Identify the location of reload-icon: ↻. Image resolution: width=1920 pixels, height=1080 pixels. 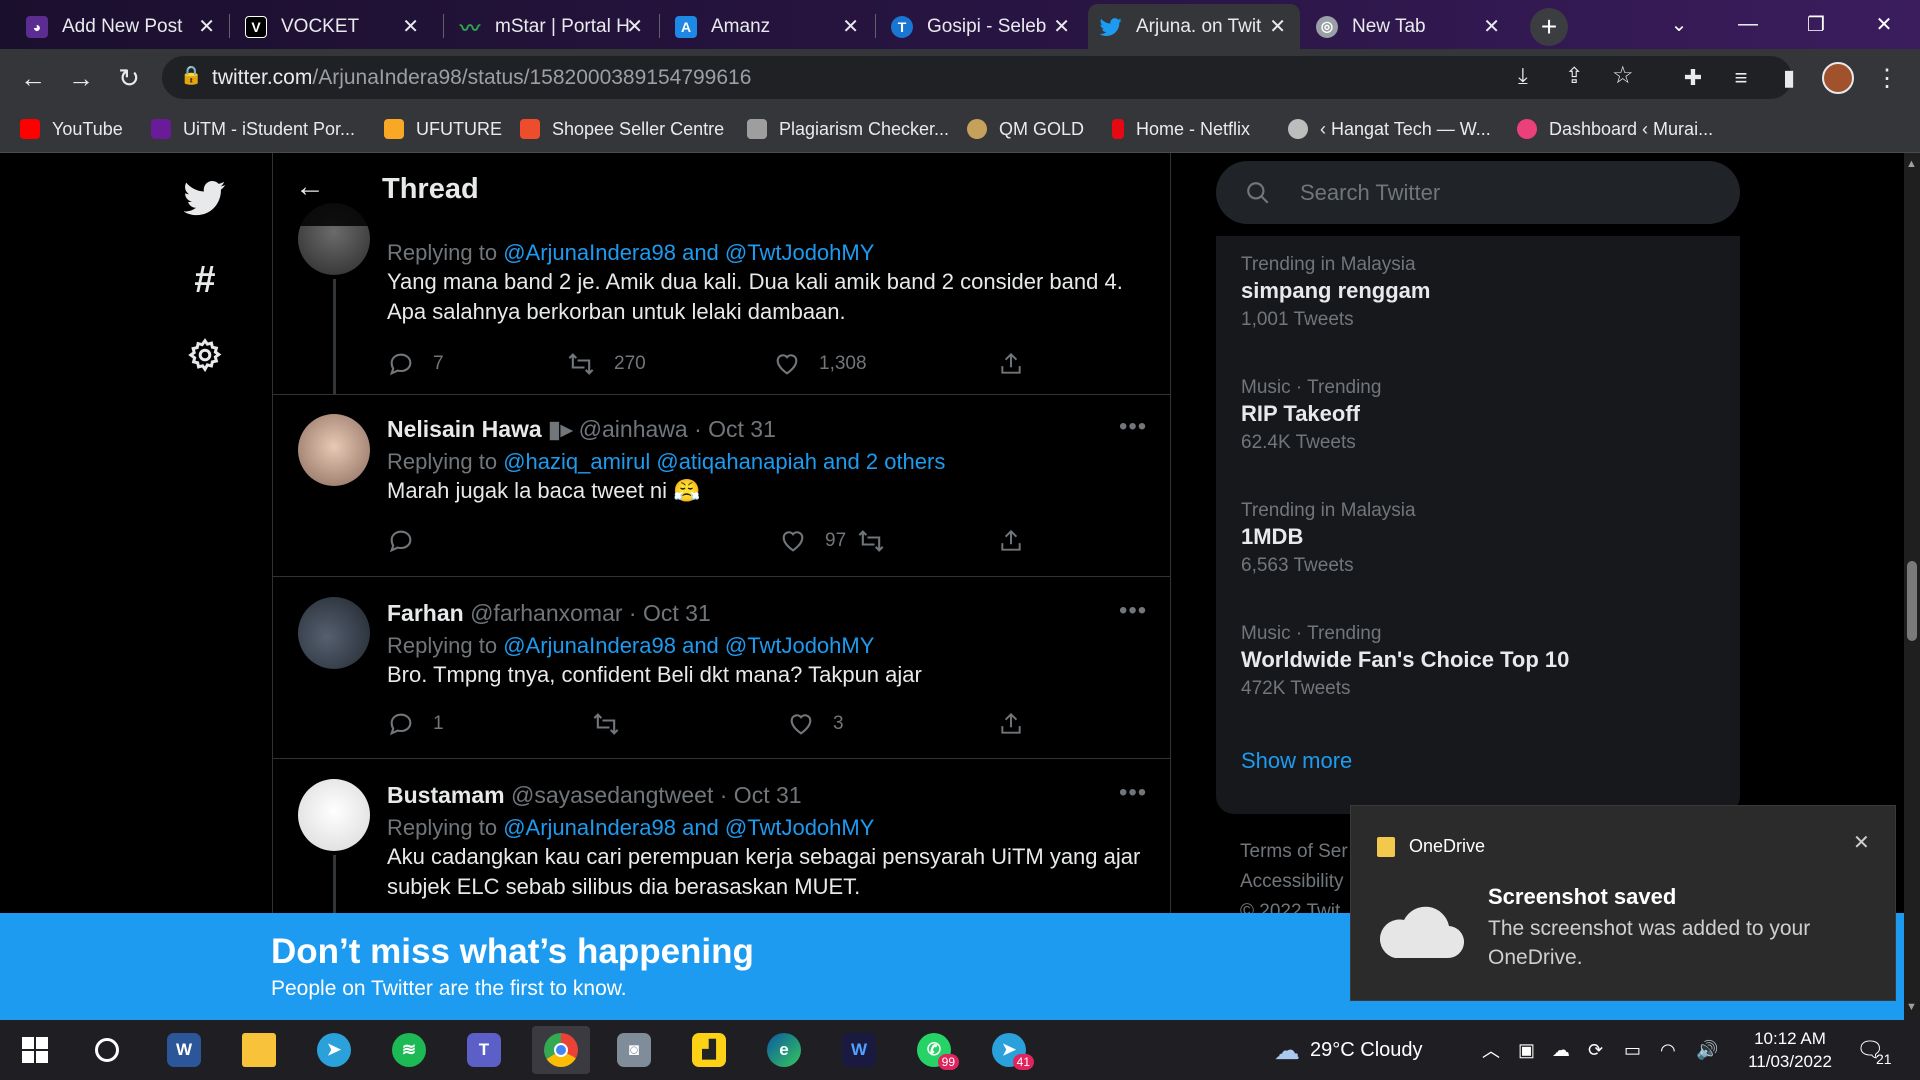
(129, 78).